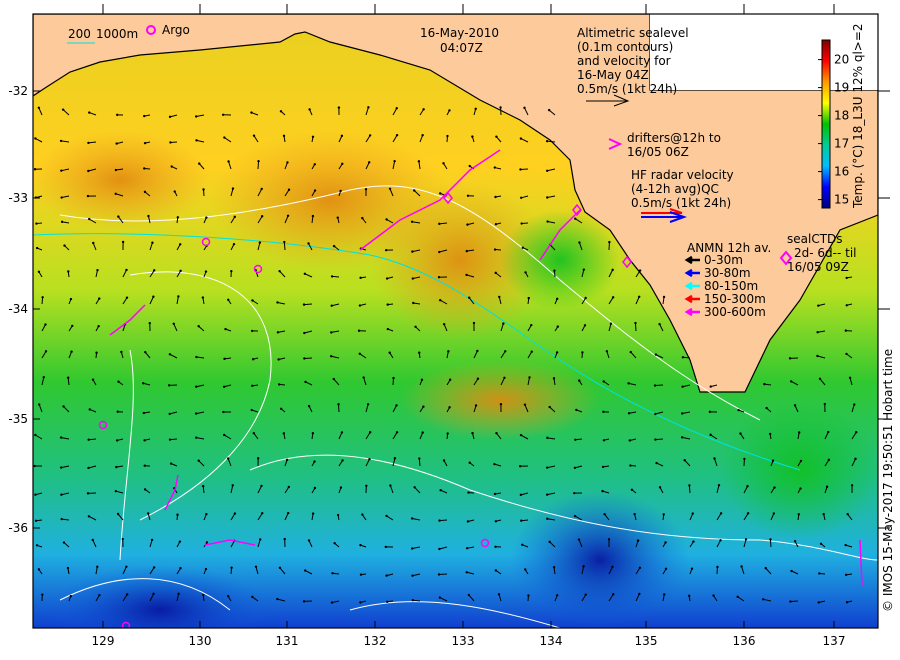 Image resolution: width=900 pixels, height=660 pixels. Describe the element at coordinates (841, 88) in the screenshot. I see `colorbar-tick-label: 19` at that location.